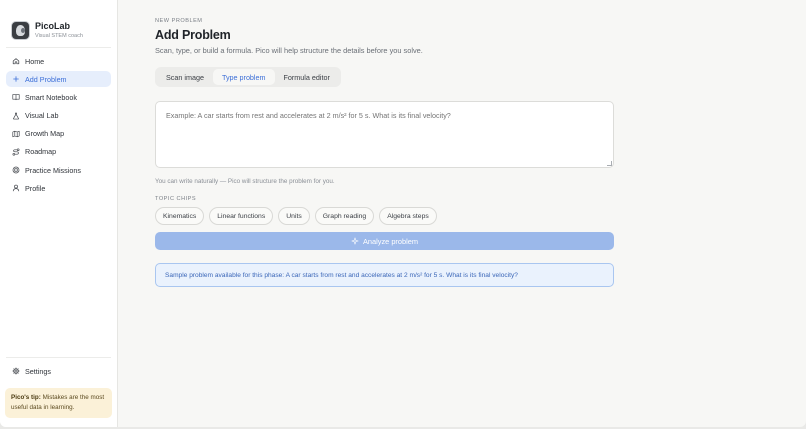  Describe the element at coordinates (35, 188) in the screenshot. I see `sidebar-item-label: Profile` at that location.